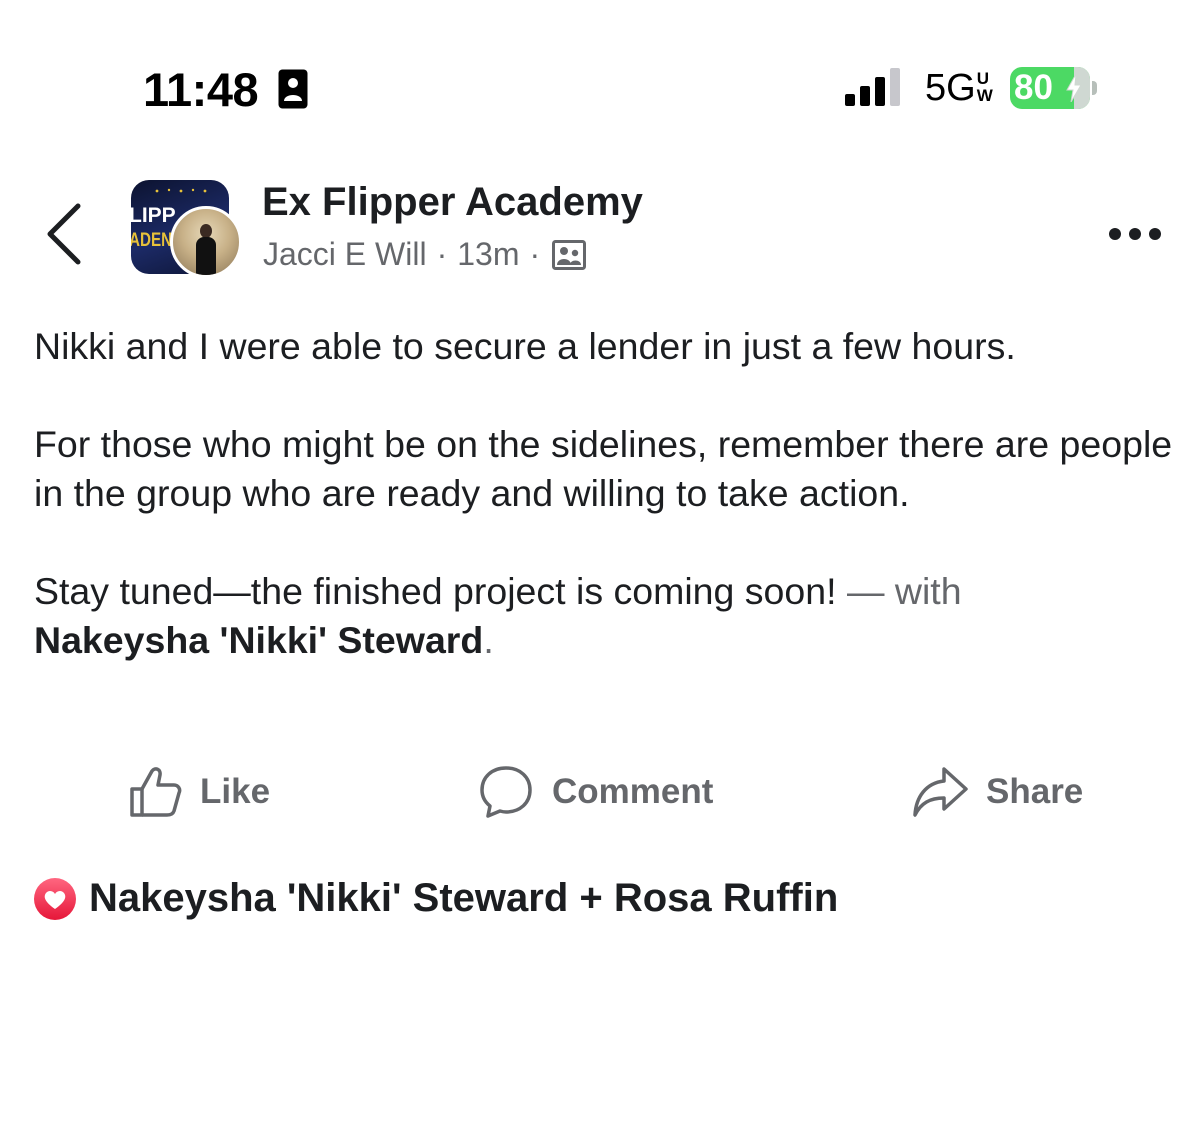 This screenshot has width=1200, height=1129. I want to click on post-meta: Jacci E Will · 13m ·, so click(425, 254).